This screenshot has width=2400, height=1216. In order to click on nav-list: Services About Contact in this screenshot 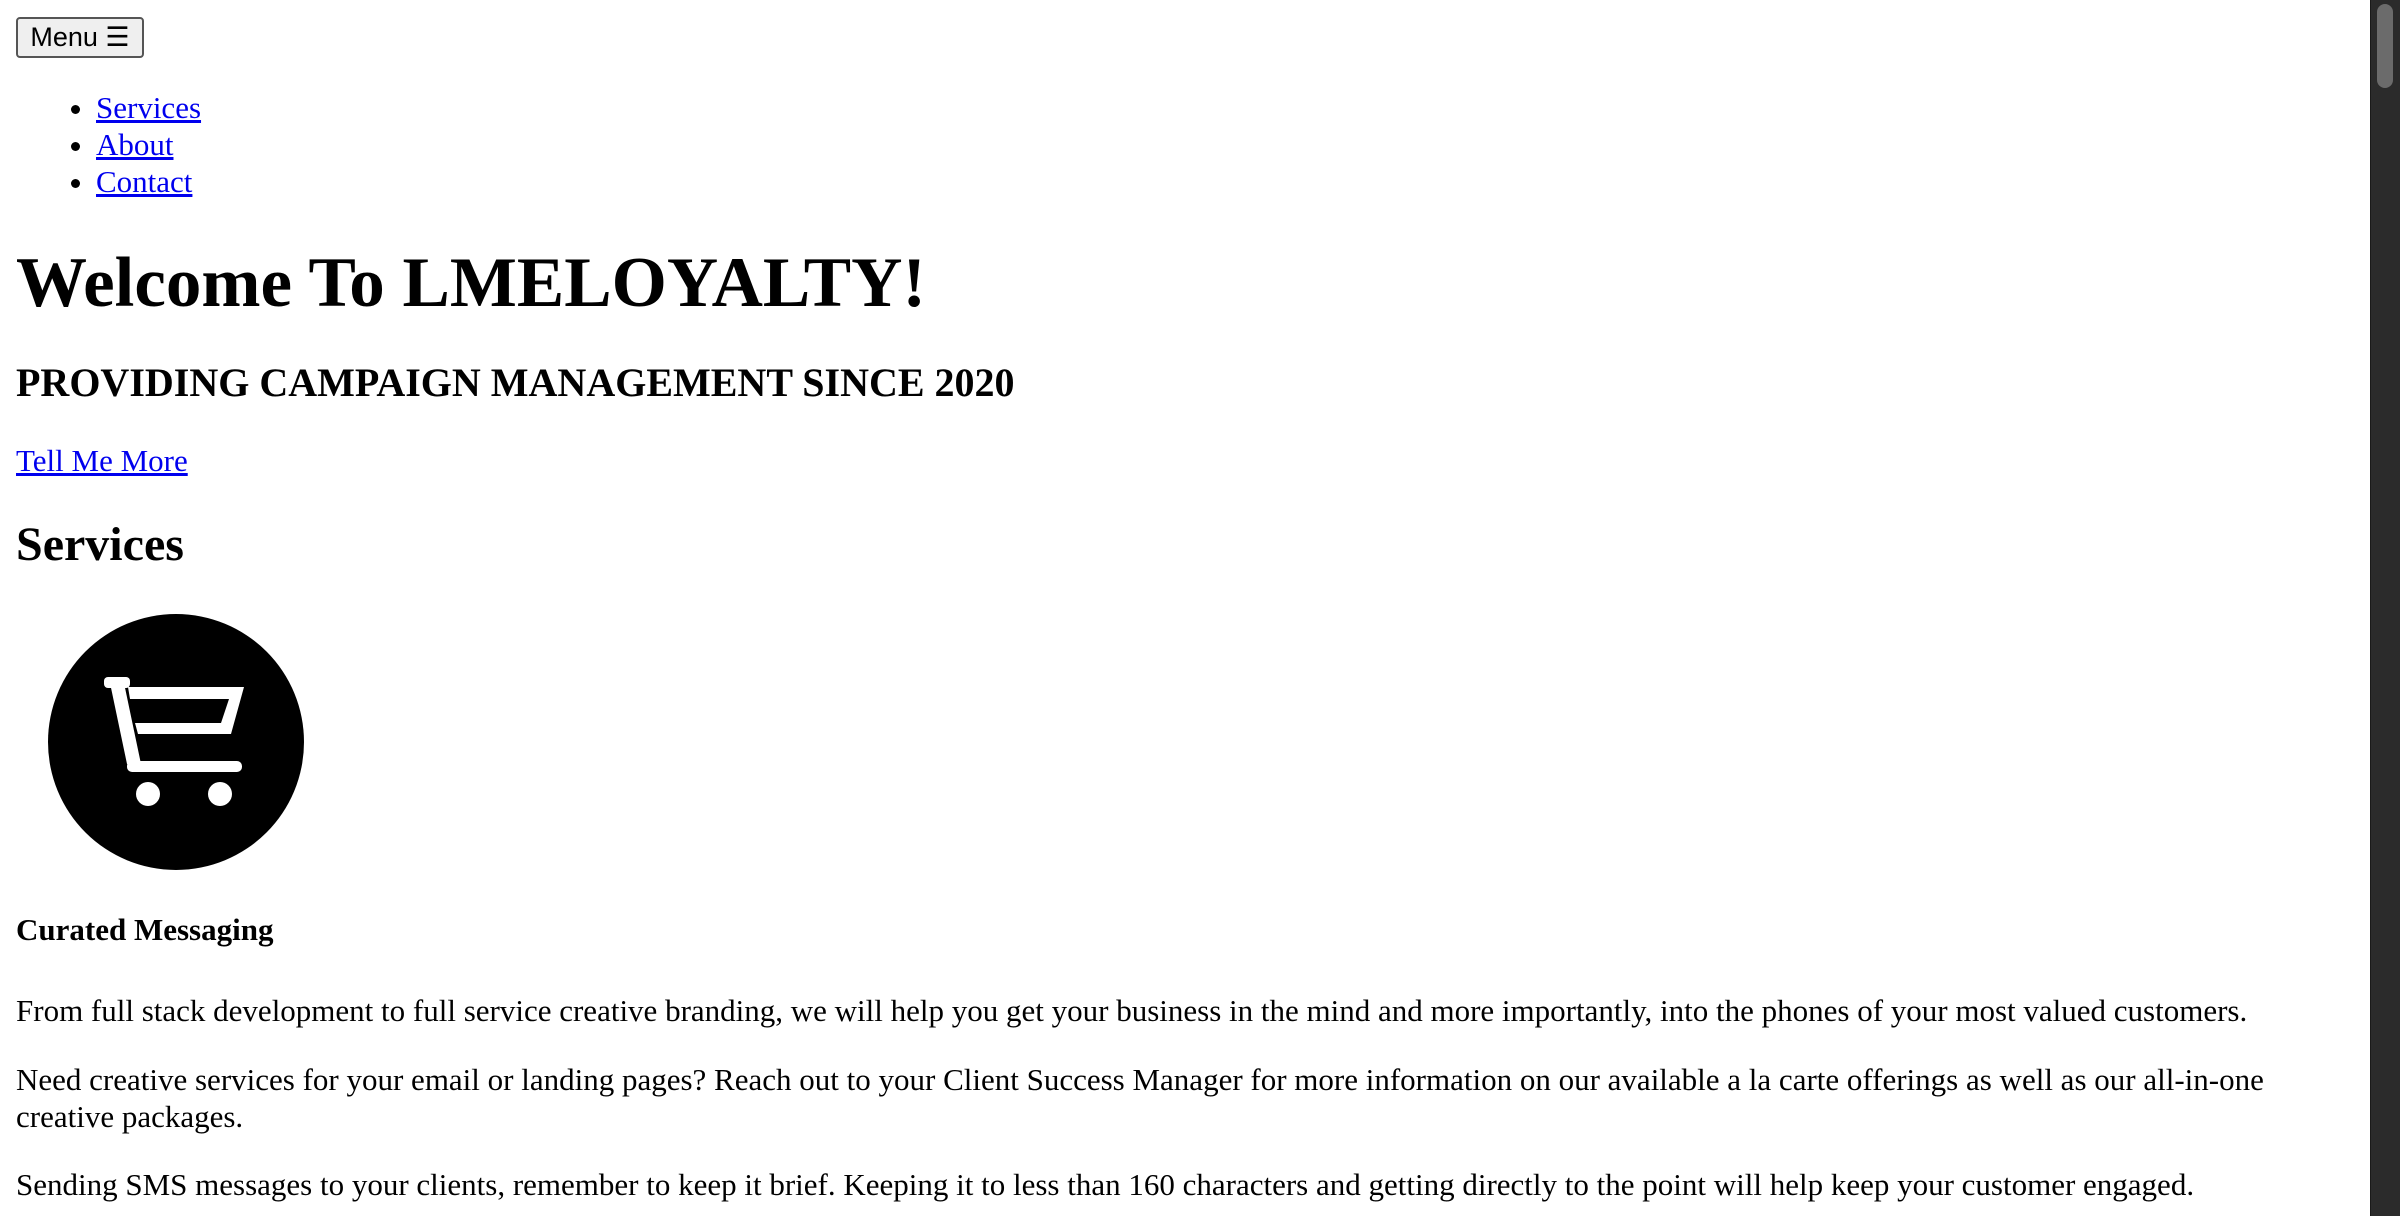, I will do `click(100, 144)`.